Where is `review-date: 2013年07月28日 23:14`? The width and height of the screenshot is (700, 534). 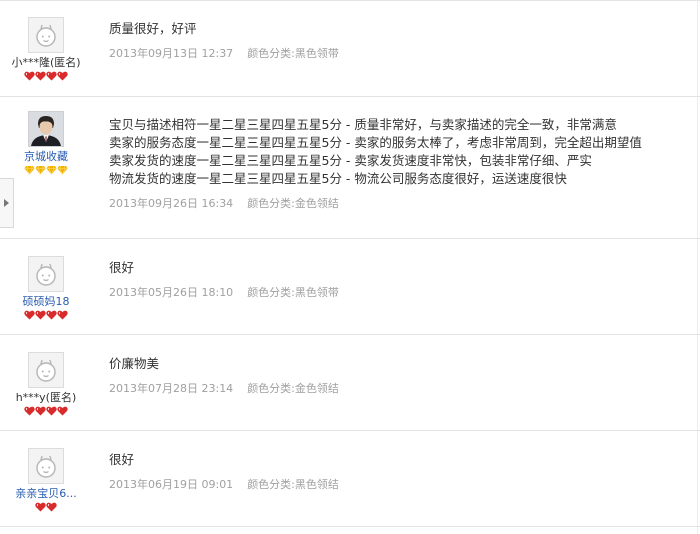 review-date: 2013年07月28日 23:14 is located at coordinates (171, 388).